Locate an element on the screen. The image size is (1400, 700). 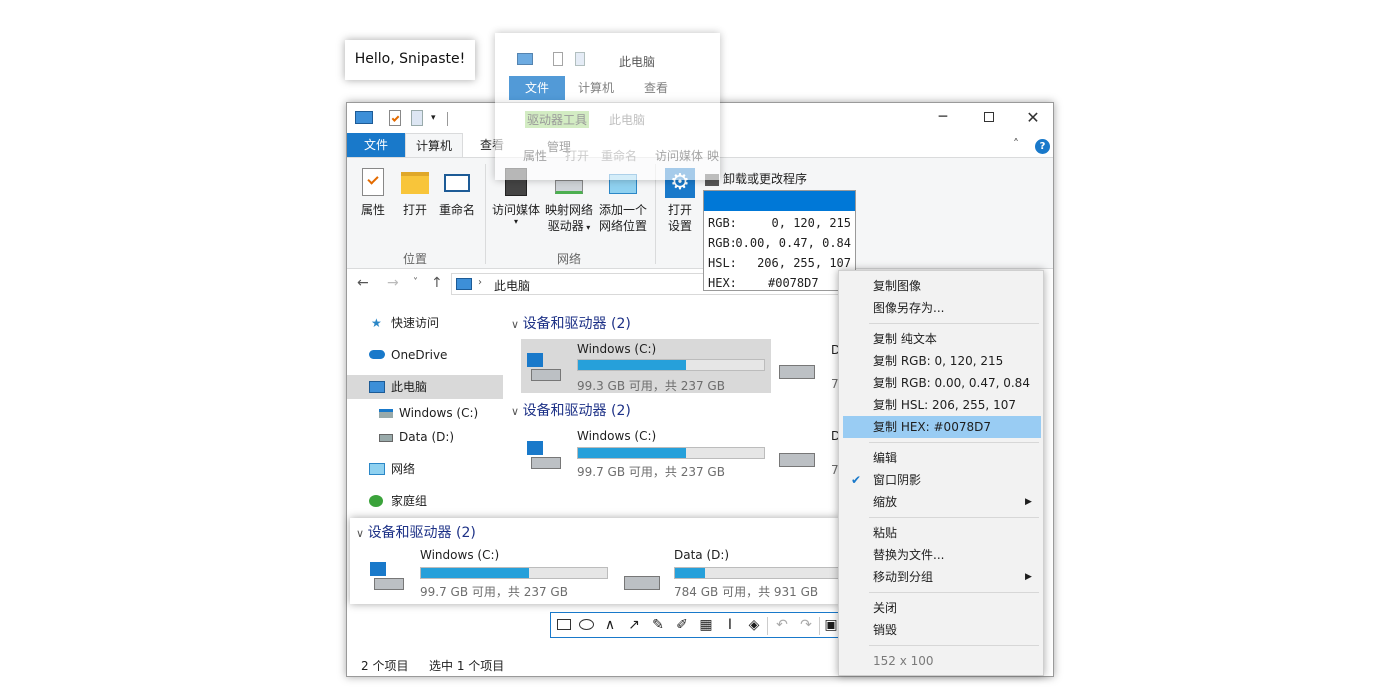
nav-this-pc: 此电脑 is located at coordinates (425, 387).